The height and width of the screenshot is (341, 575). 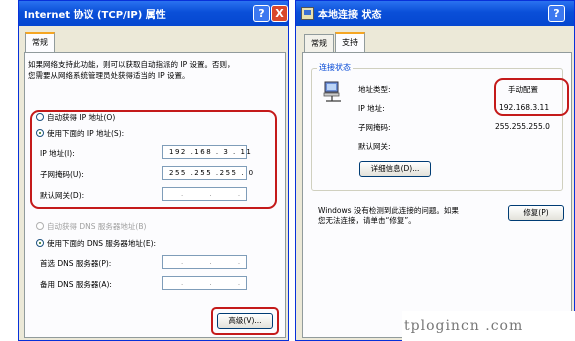 What do you see at coordinates (131, 64) in the screenshot?
I see `description-line1: 如果网络支持此功能，则可以获取自动指派的 IP 设置。否则，` at bounding box center [131, 64].